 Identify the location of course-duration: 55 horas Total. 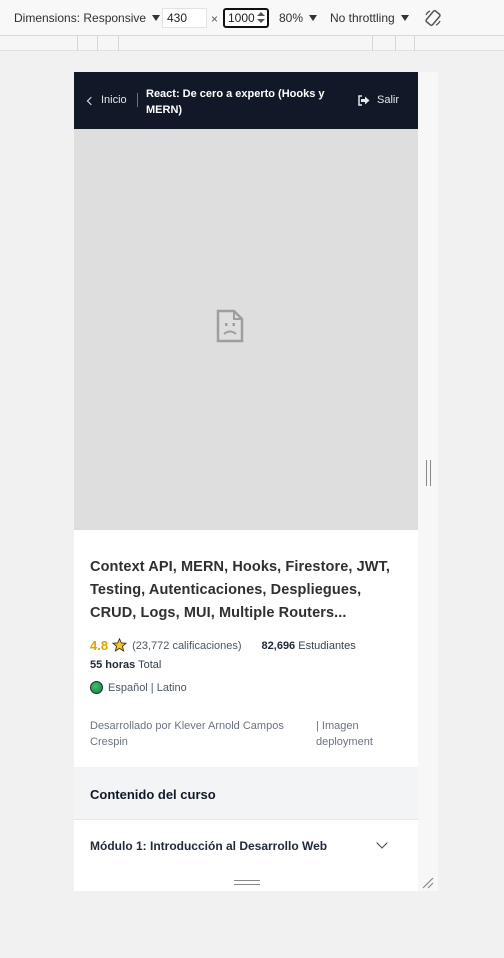
(125, 665).